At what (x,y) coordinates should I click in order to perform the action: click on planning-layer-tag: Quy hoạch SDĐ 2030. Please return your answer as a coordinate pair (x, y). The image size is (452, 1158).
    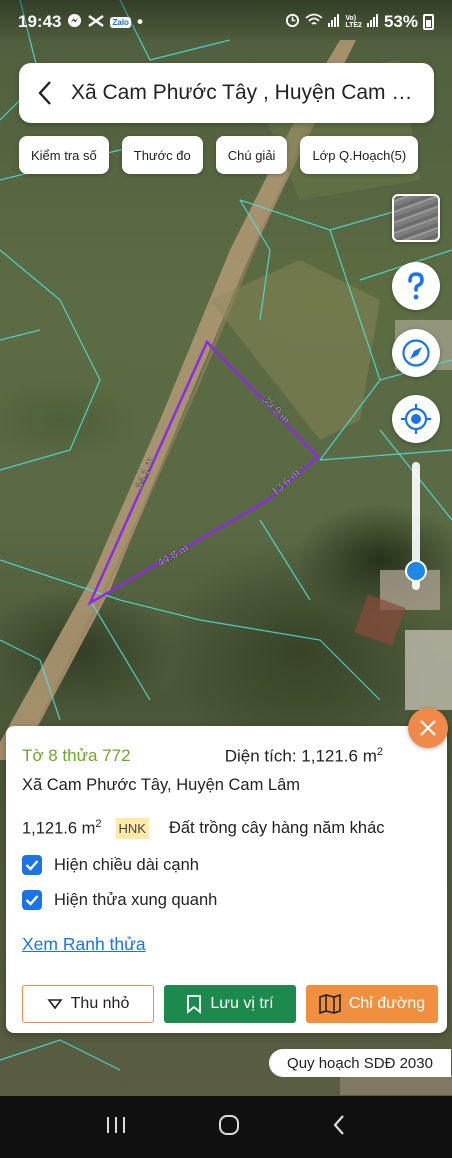
    Looking at the image, I should click on (360, 1063).